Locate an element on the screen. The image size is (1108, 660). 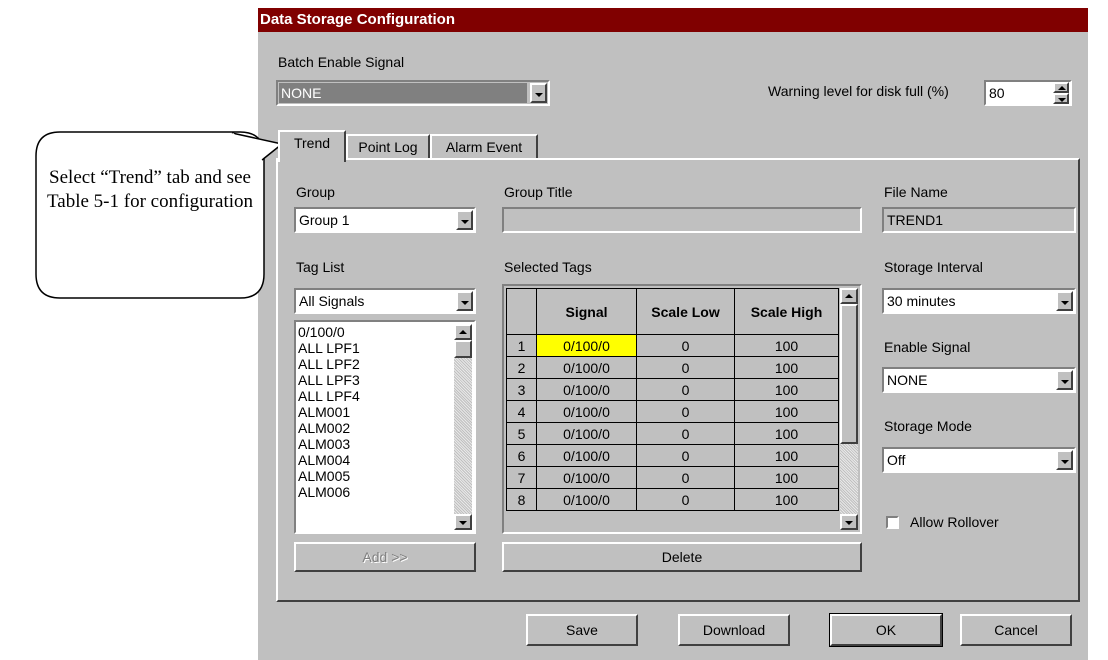
allow-rollover-checkbox is located at coordinates (892, 522).